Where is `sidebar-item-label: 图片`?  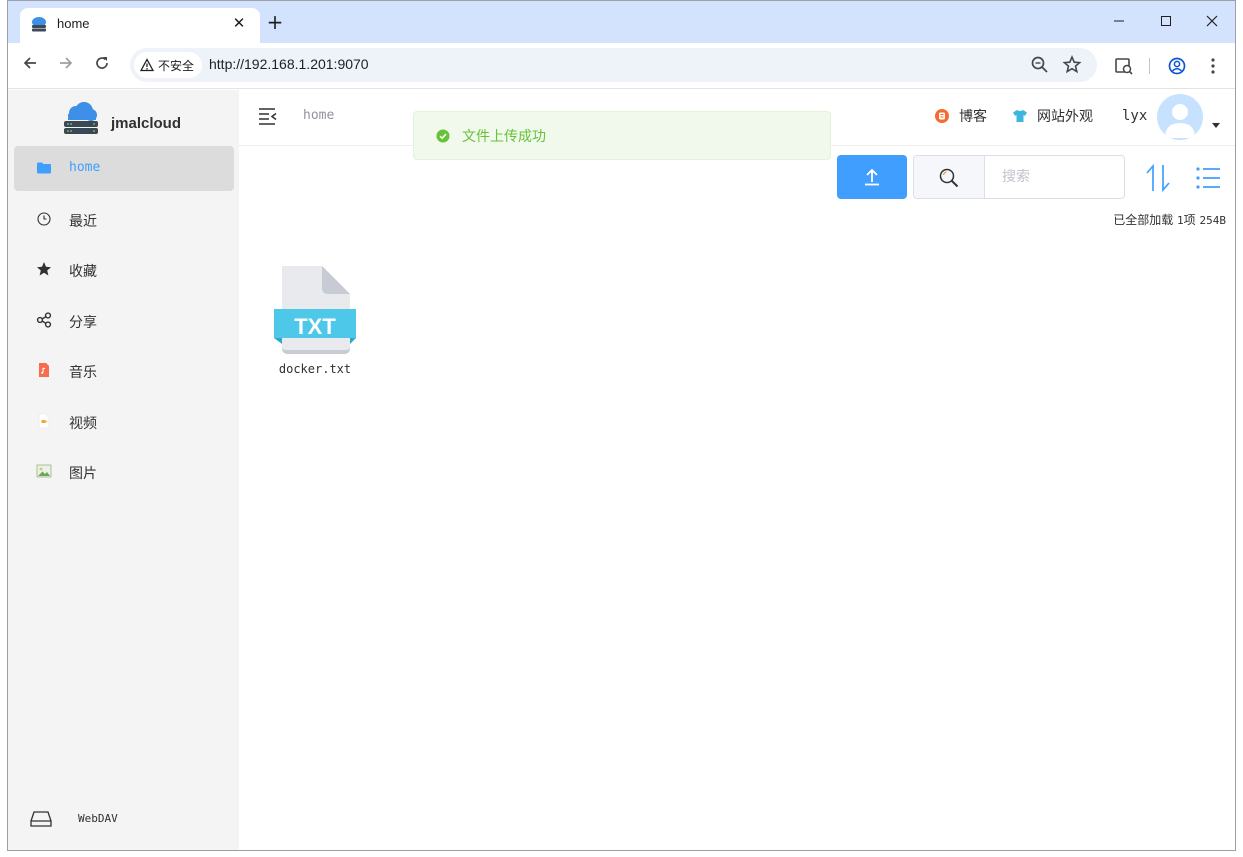 sidebar-item-label: 图片 is located at coordinates (83, 474).